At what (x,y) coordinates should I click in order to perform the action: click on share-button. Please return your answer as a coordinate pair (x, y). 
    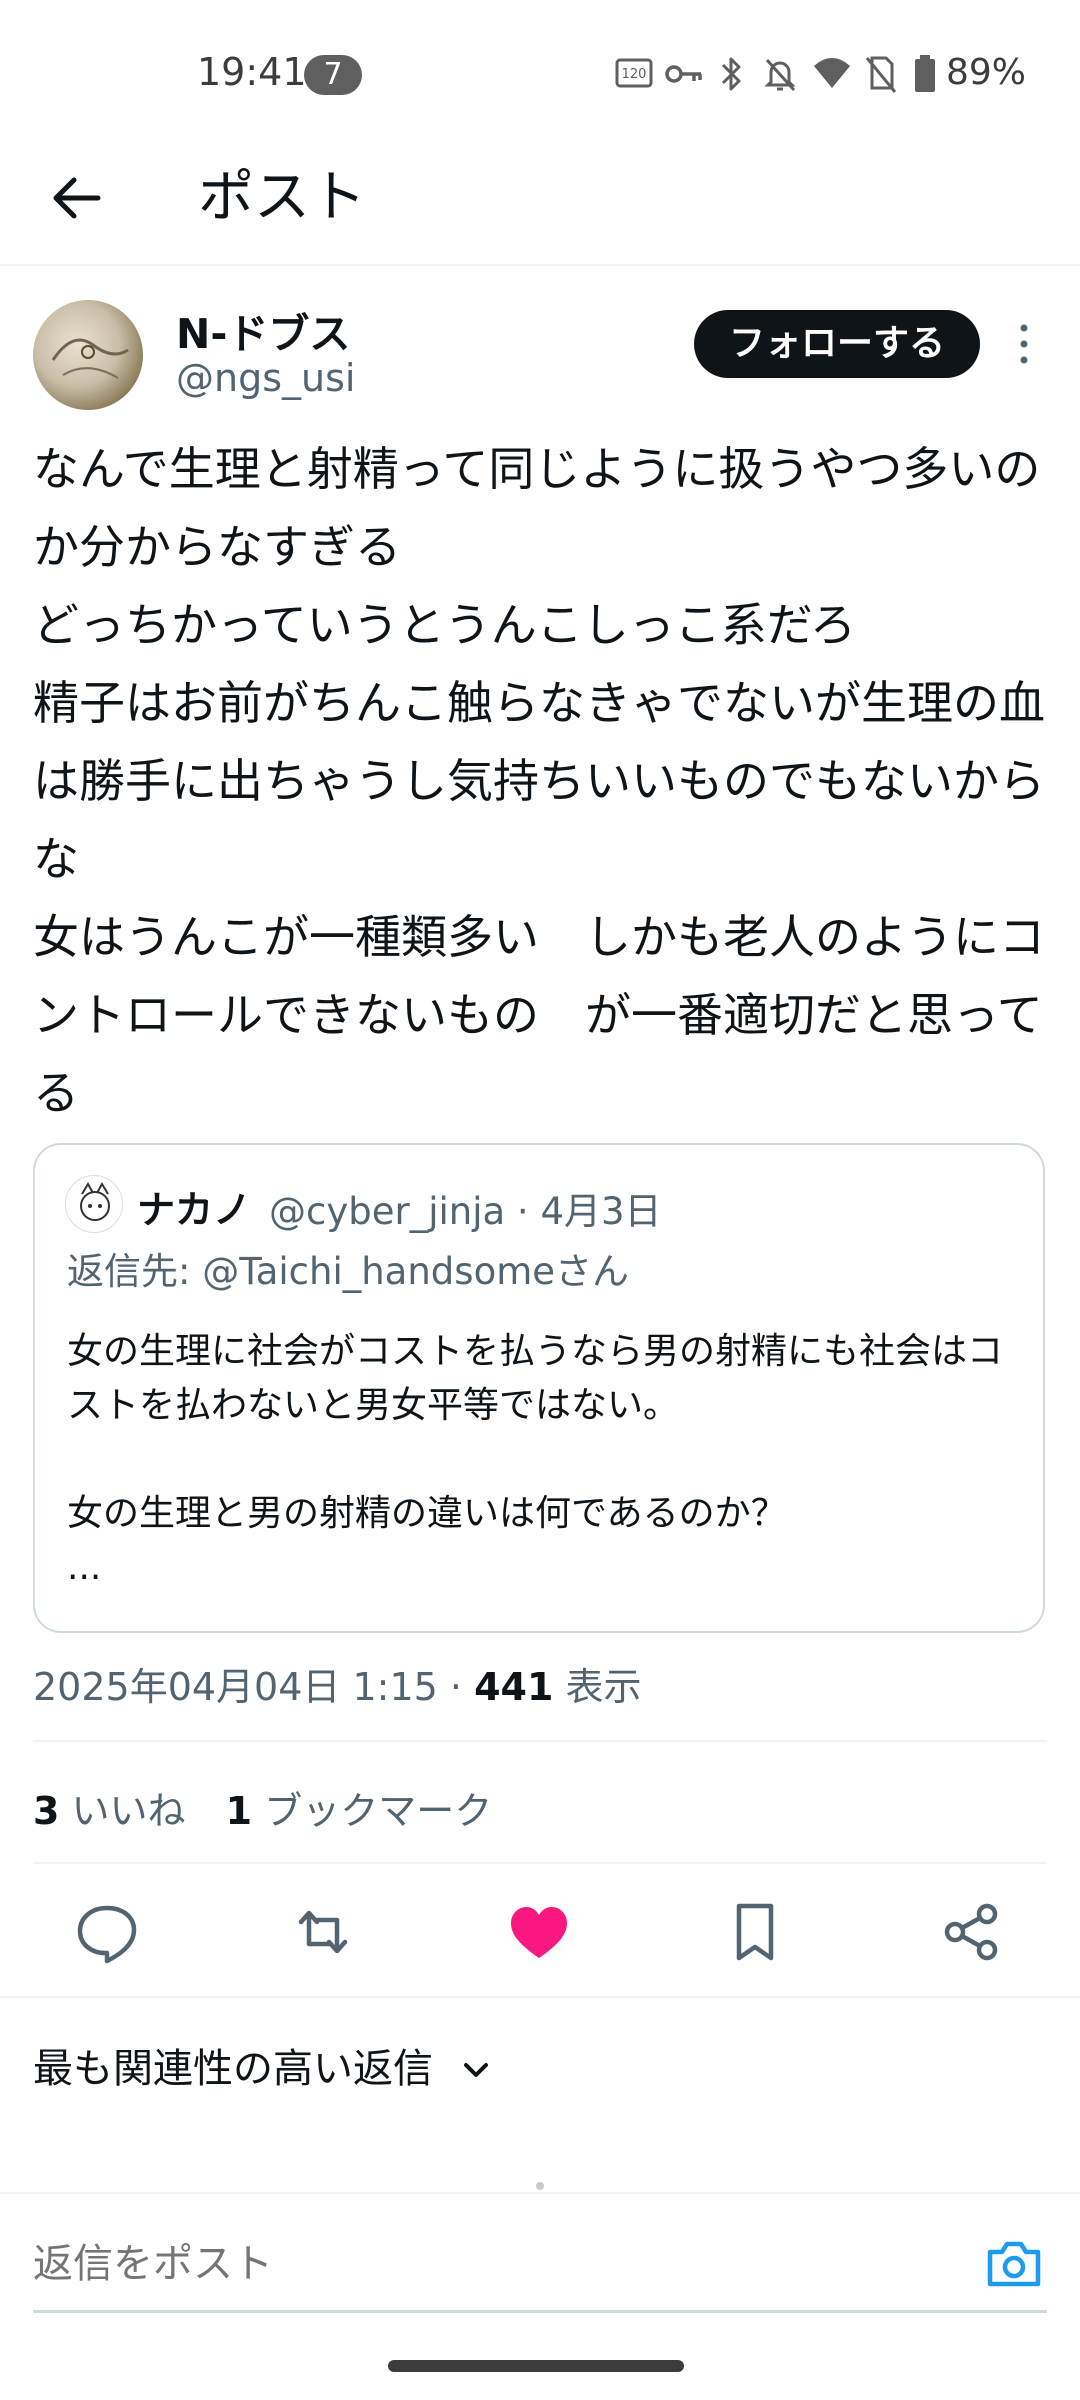
    Looking at the image, I should click on (971, 1932).